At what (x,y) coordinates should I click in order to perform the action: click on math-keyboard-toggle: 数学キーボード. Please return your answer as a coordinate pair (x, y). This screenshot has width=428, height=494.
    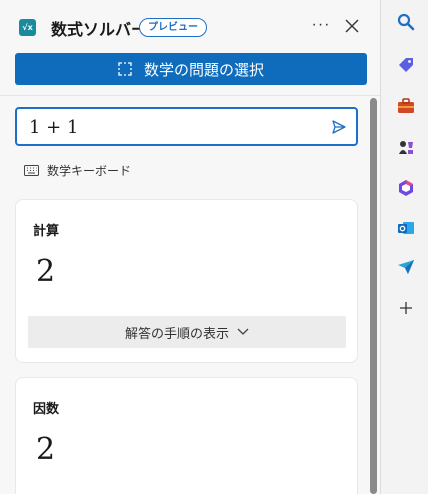
    Looking at the image, I should click on (77, 170).